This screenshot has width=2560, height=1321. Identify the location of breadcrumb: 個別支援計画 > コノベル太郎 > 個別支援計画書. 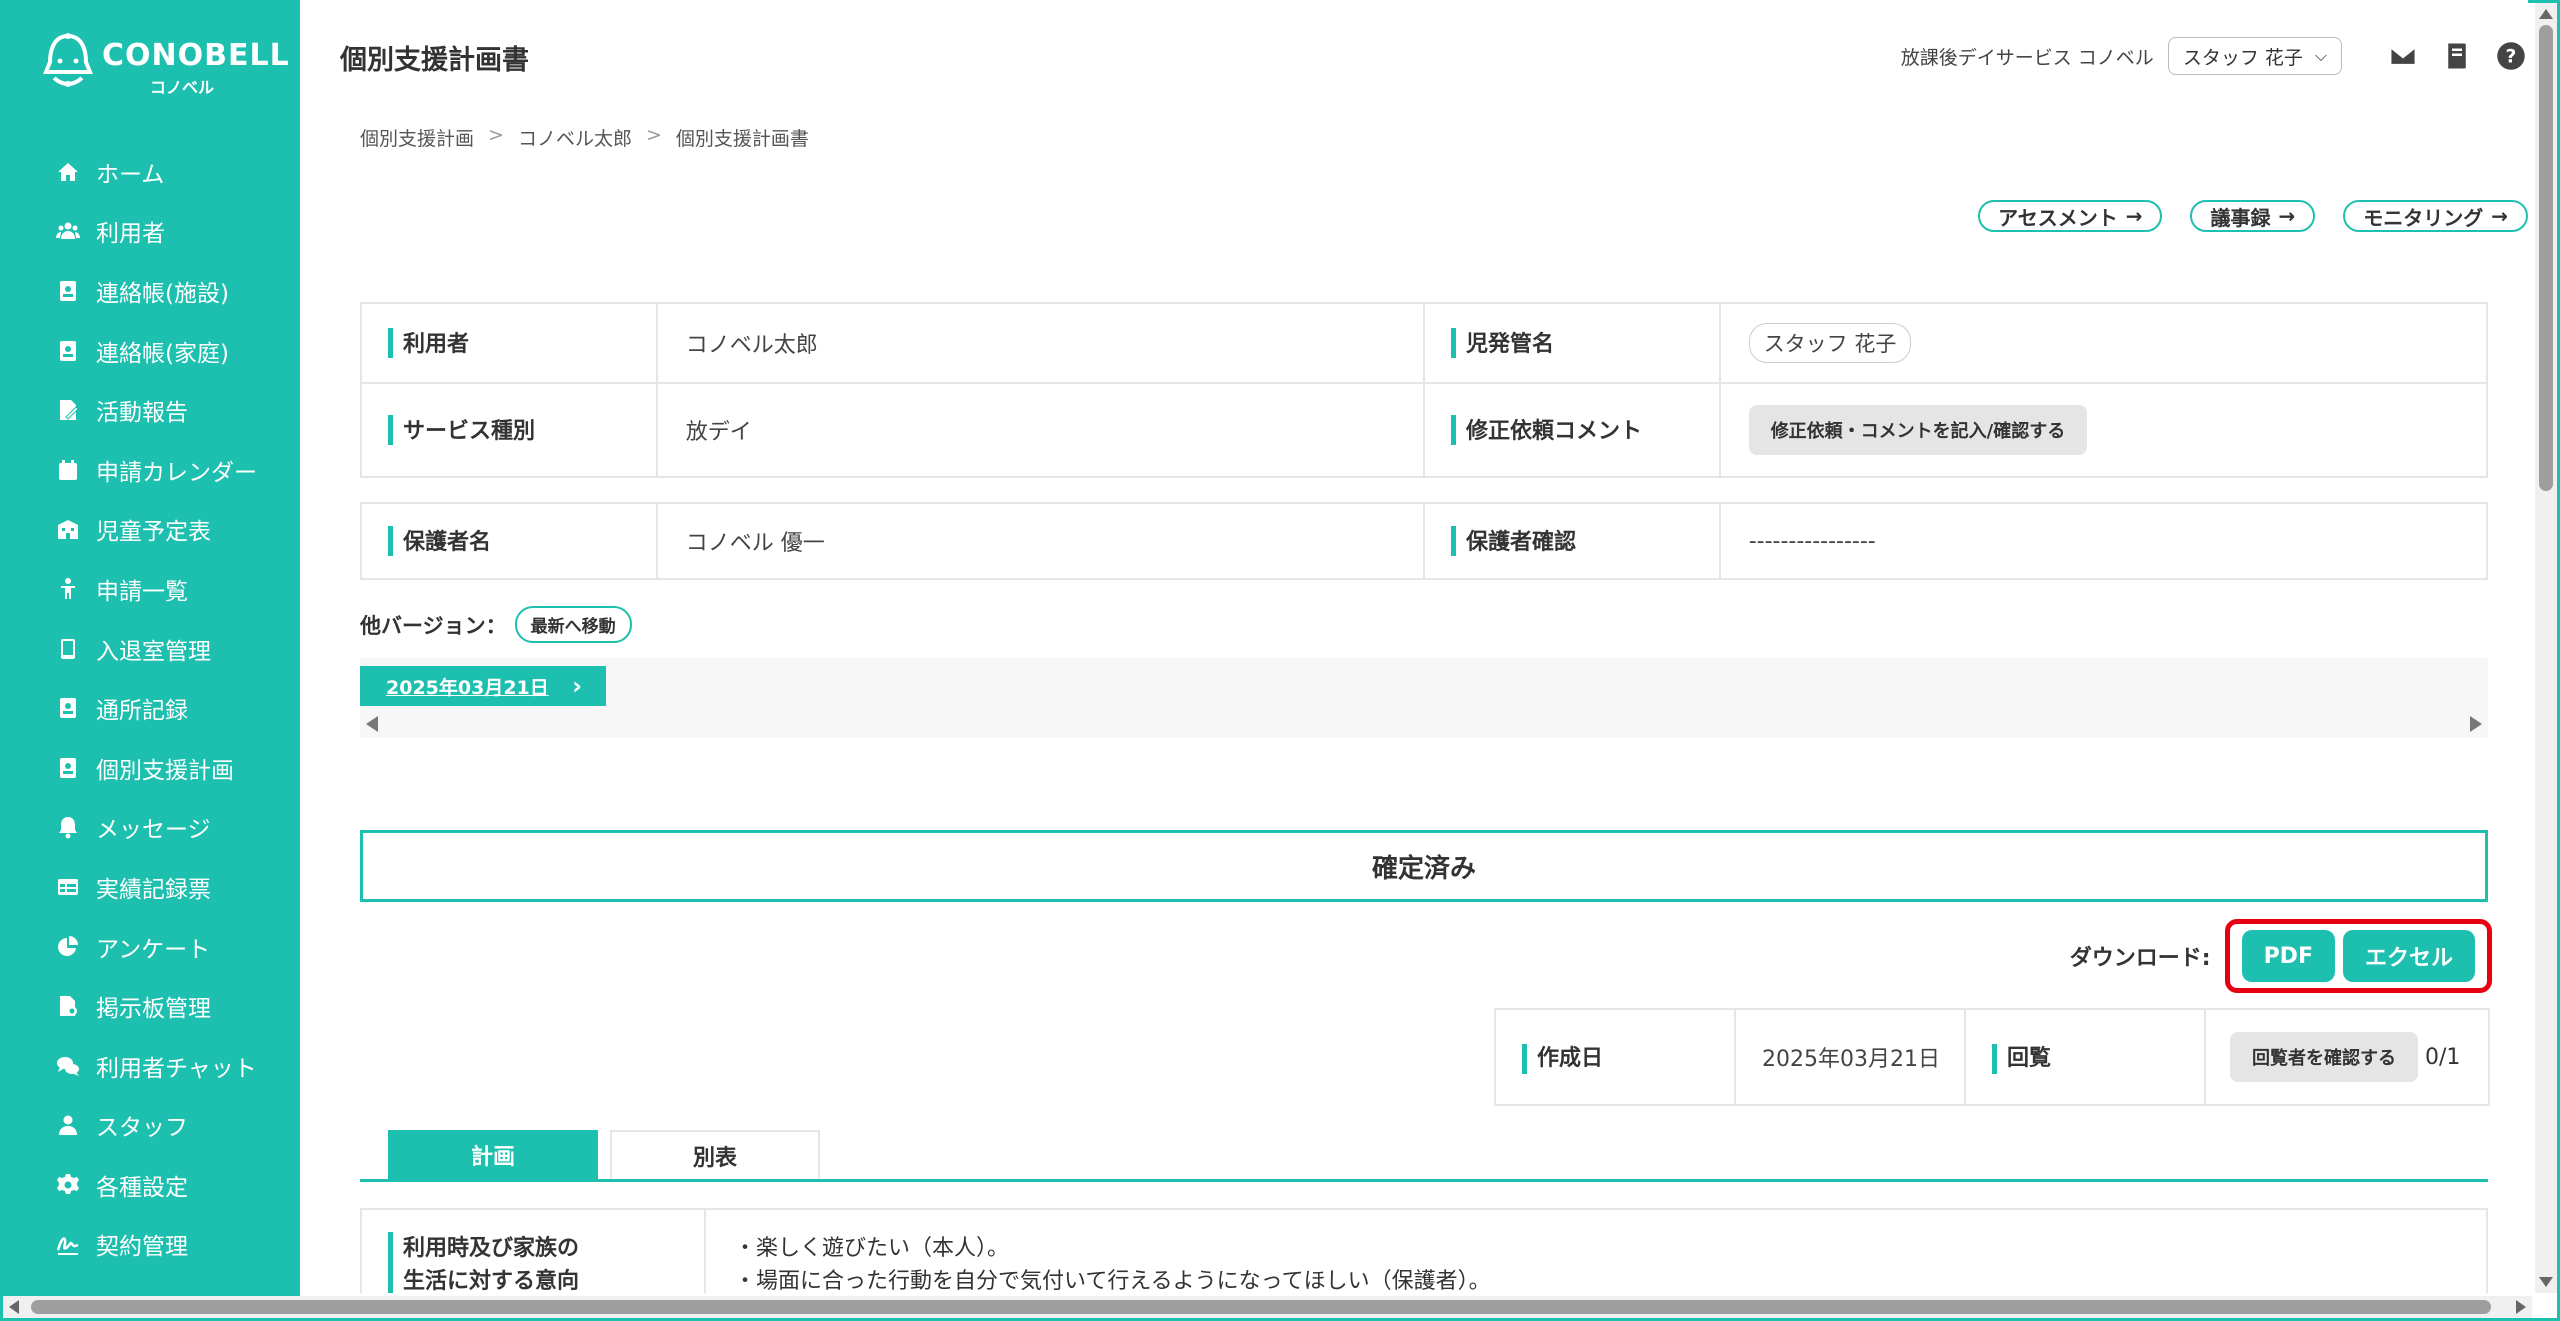
(584, 137).